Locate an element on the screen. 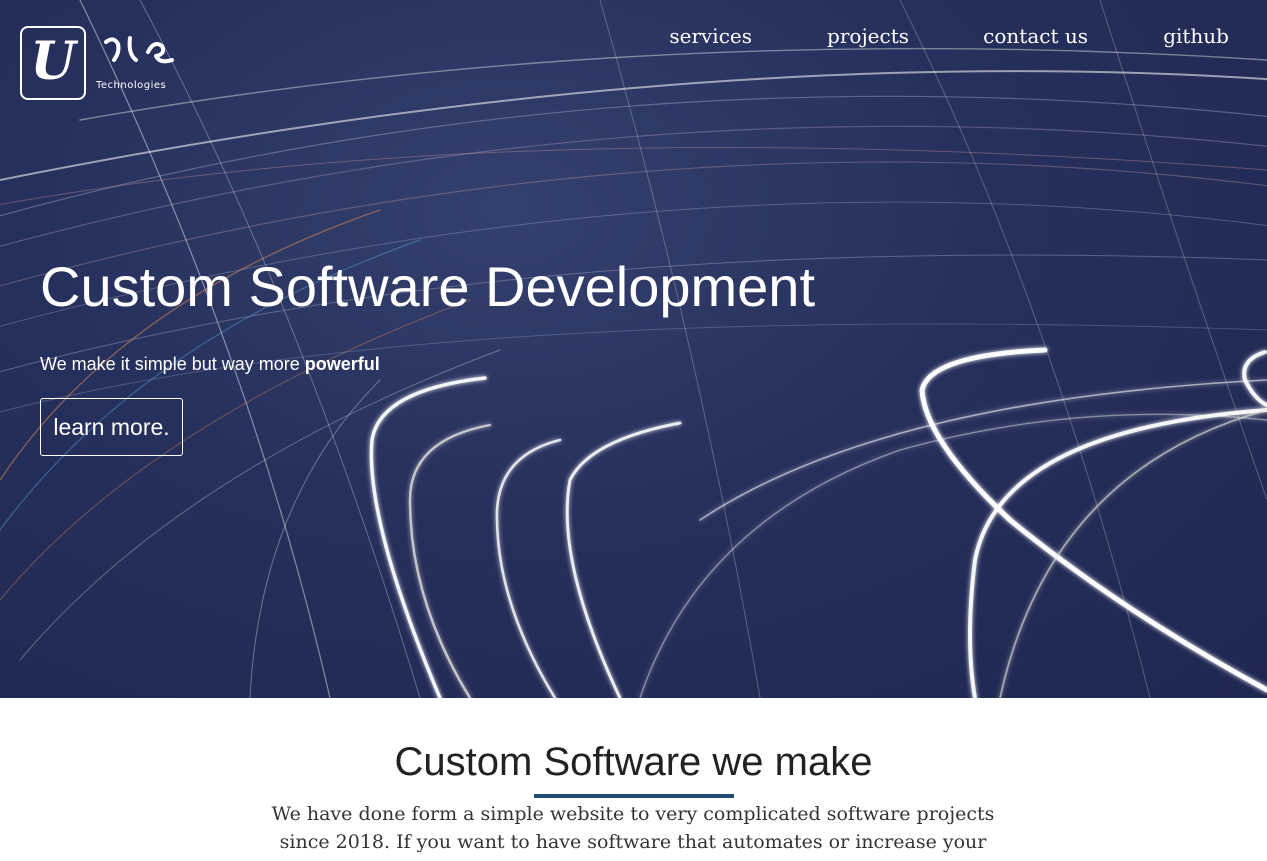  hero-subtitle-emphasis: powerful is located at coordinates (342, 364).